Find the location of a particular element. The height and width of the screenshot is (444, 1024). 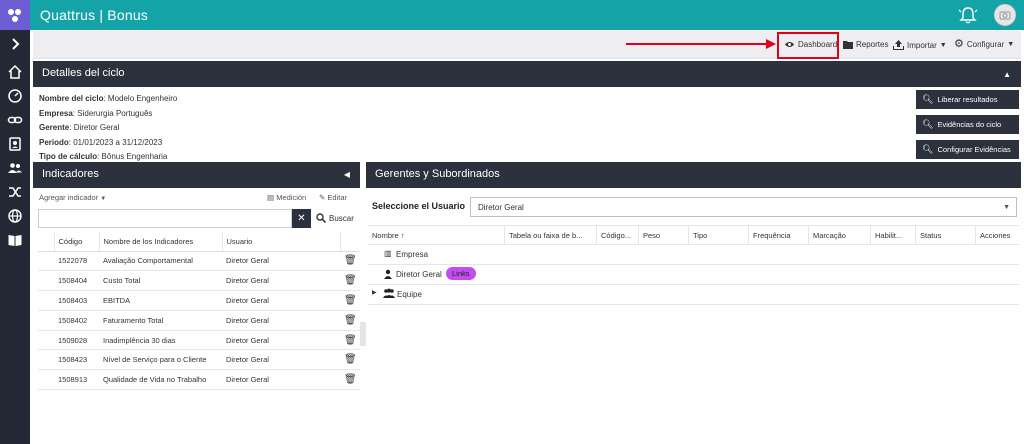

indicadores-tools: Agregar indicador ▼ ▤ Medición ✎ Editar is located at coordinates (198, 197).